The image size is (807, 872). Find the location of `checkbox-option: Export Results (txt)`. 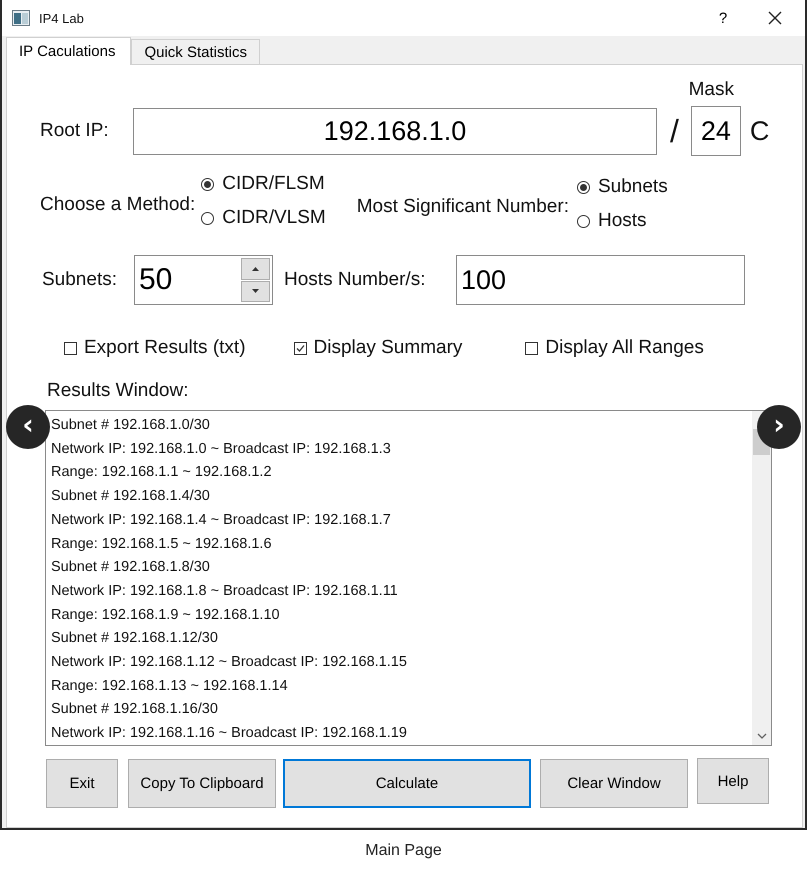

checkbox-option: Export Results (txt) is located at coordinates (155, 348).